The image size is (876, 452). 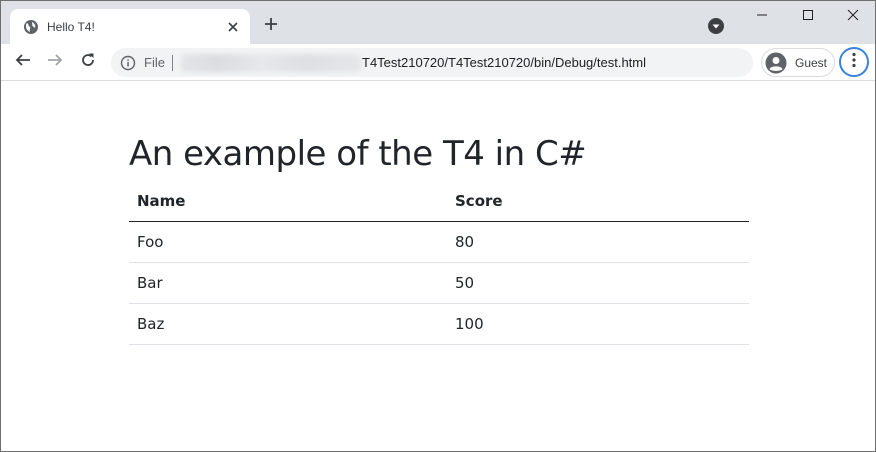 I want to click on tab-search-icon, so click(x=716, y=26).